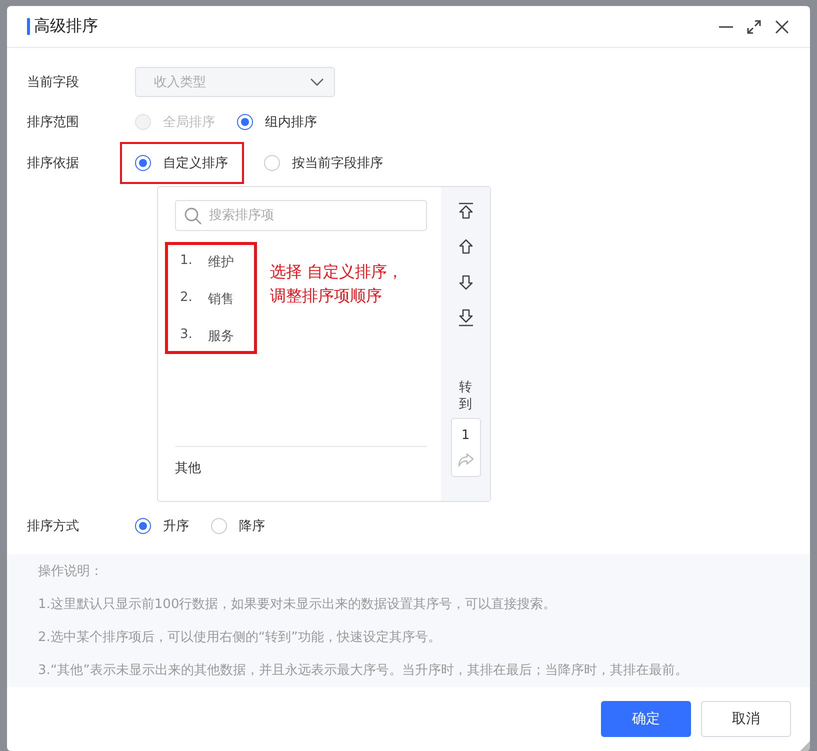 This screenshot has width=817, height=751. What do you see at coordinates (466, 211) in the screenshot?
I see `move-to-top-icon` at bounding box center [466, 211].